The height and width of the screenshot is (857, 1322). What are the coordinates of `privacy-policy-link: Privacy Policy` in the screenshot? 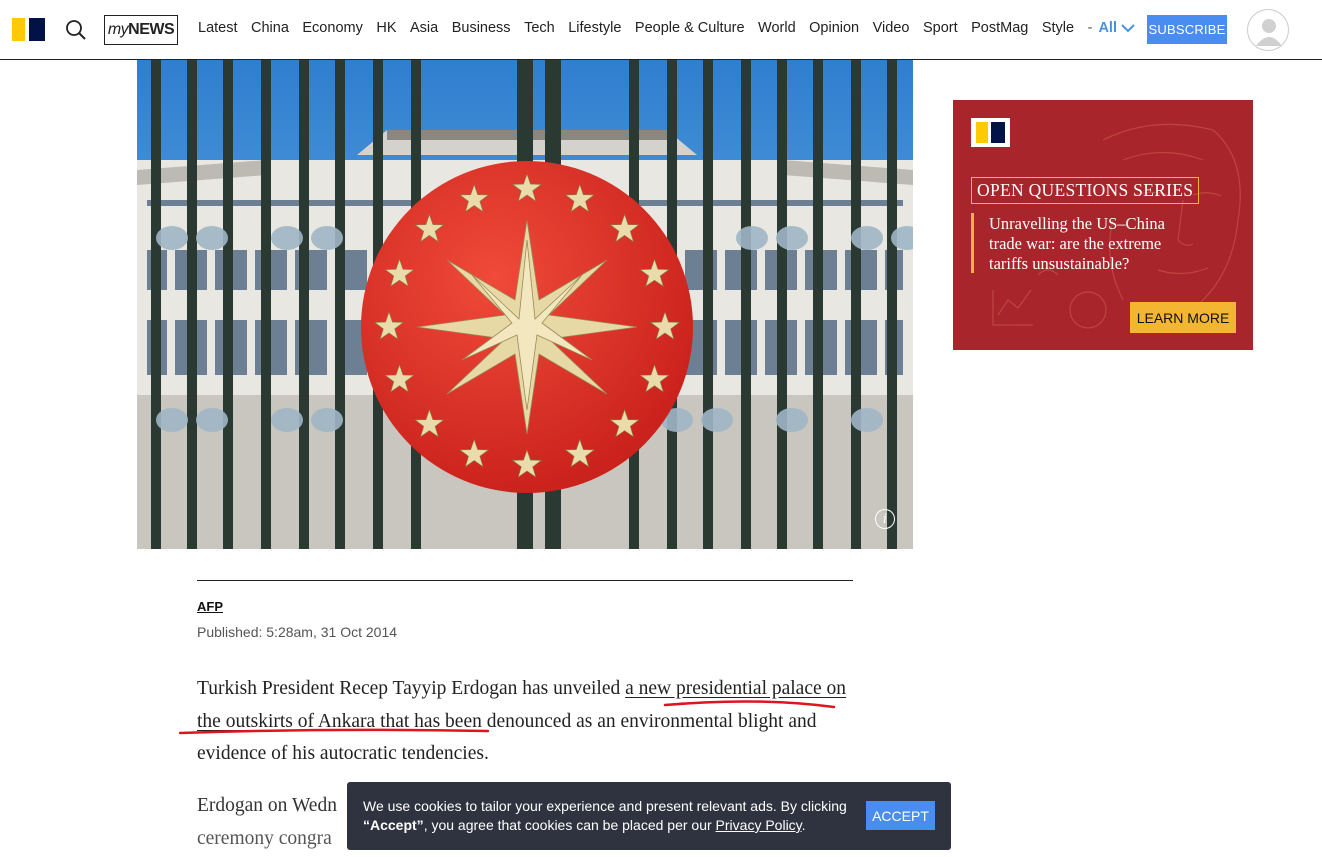 It's located at (759, 825).